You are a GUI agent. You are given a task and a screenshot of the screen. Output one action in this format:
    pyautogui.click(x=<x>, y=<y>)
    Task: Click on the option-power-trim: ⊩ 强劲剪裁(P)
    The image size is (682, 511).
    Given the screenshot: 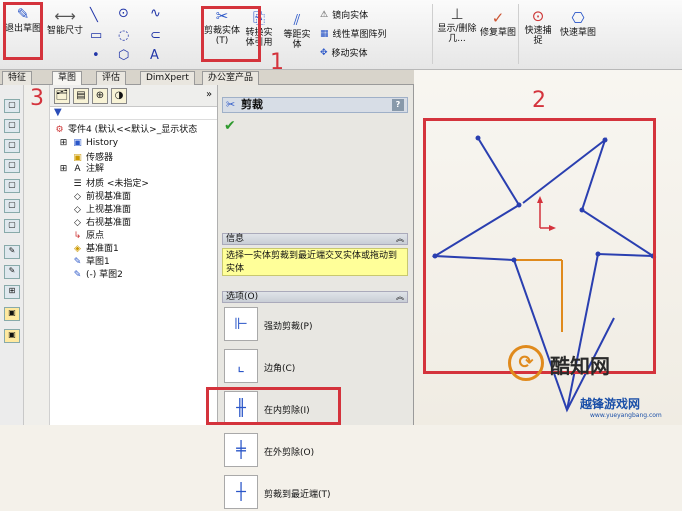 What is the action you would take?
    pyautogui.click(x=316, y=325)
    